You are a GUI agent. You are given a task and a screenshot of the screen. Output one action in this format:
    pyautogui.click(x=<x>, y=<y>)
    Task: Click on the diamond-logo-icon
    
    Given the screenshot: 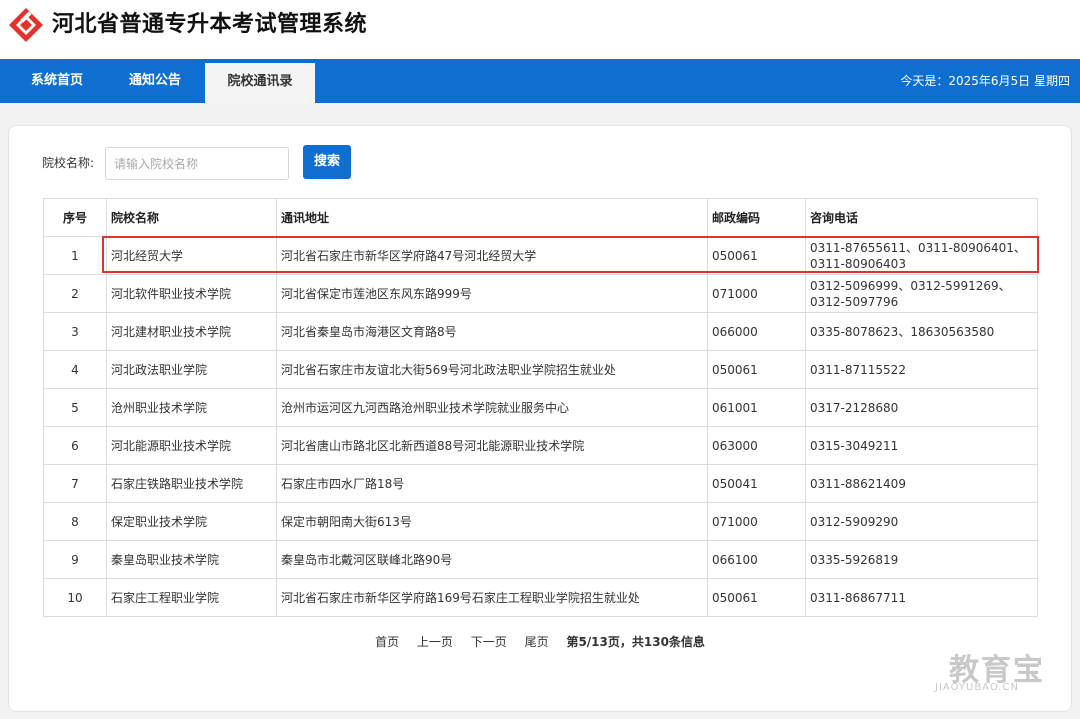 What is the action you would take?
    pyautogui.click(x=26, y=25)
    